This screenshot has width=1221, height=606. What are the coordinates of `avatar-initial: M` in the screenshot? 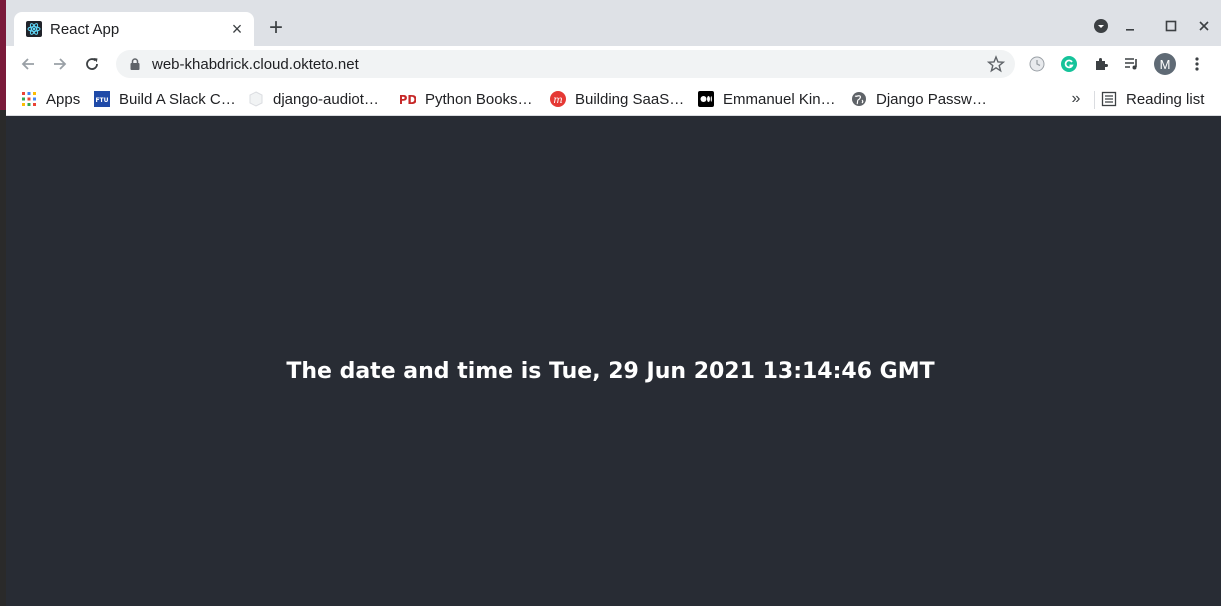 It's located at (1165, 64).